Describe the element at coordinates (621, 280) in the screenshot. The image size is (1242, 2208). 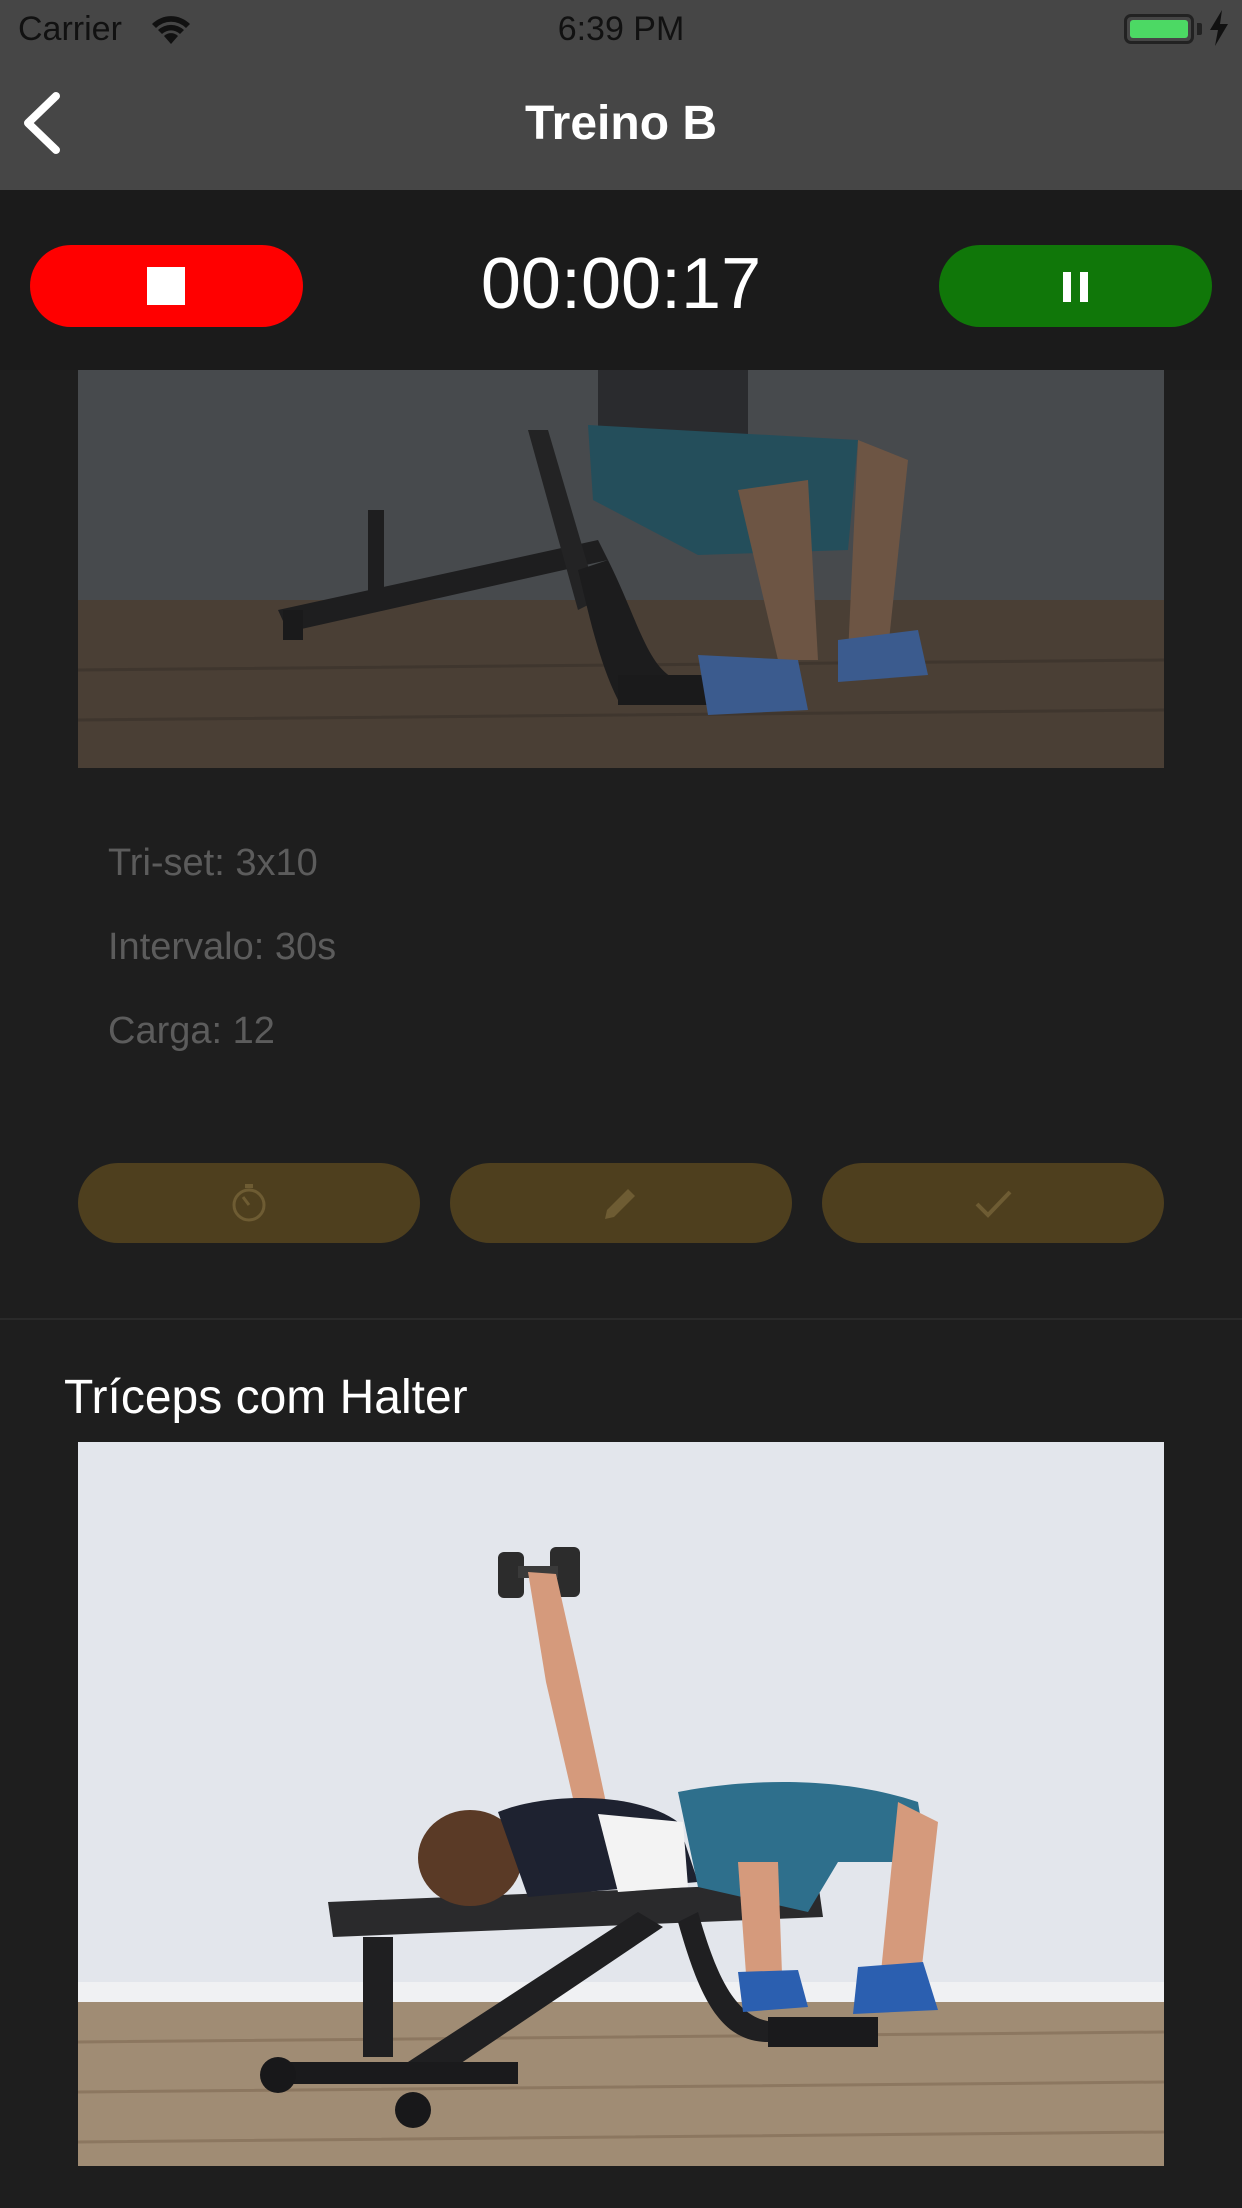
I see `workout-timer-bar: 00:00:17` at that location.